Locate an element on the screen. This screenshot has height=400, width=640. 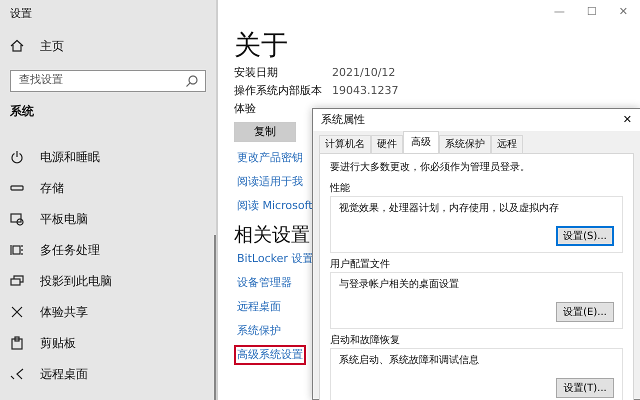
remote-desktop-icon is located at coordinates (17, 374).